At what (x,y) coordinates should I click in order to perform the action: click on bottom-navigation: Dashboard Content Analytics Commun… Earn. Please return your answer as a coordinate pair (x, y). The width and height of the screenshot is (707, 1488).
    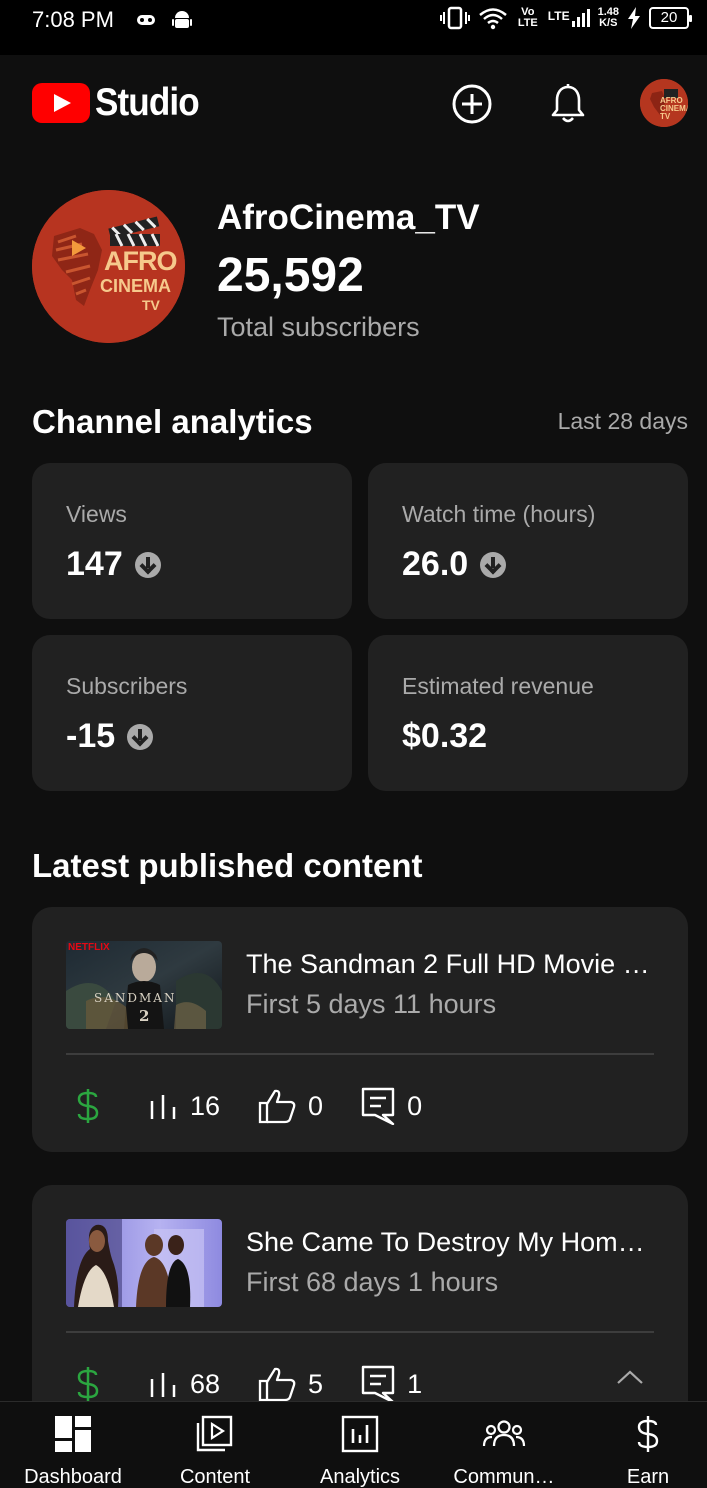
    Looking at the image, I should click on (353, 1444).